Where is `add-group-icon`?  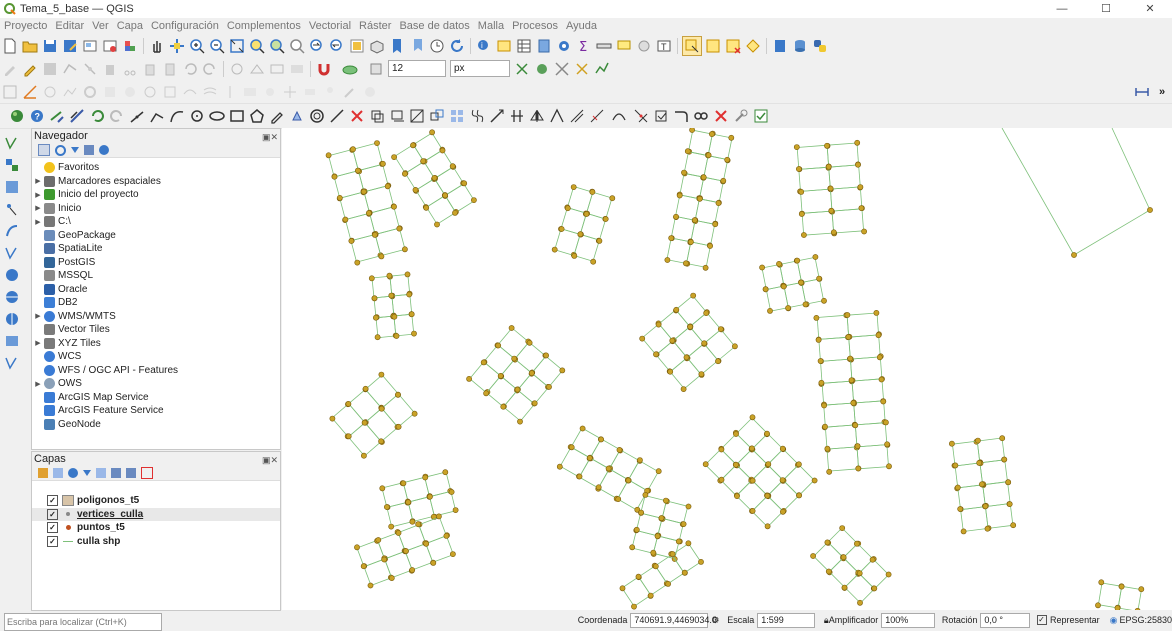
add-group-icon is located at coordinates (58, 473).